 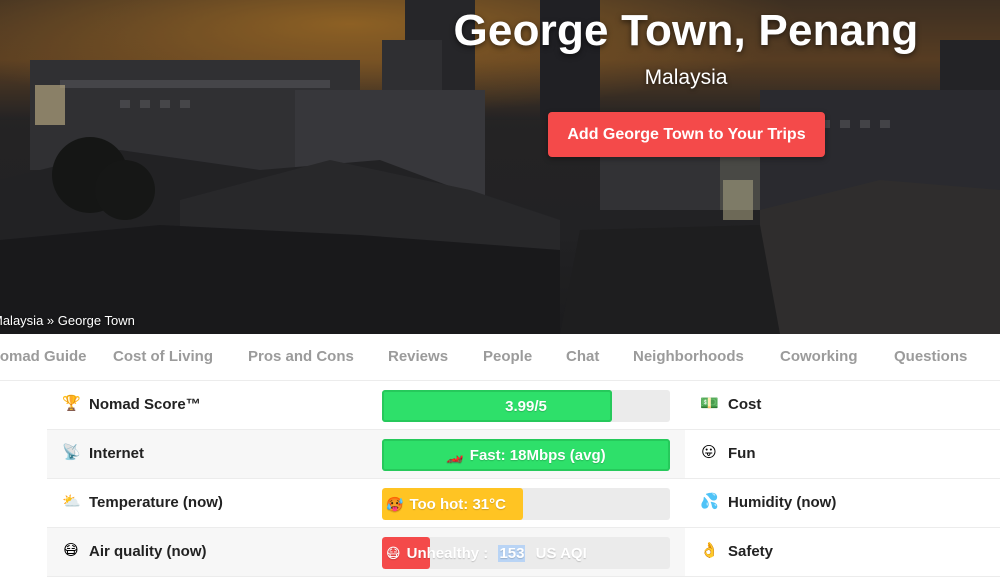 I want to click on score-label: Fun, so click(x=742, y=453).